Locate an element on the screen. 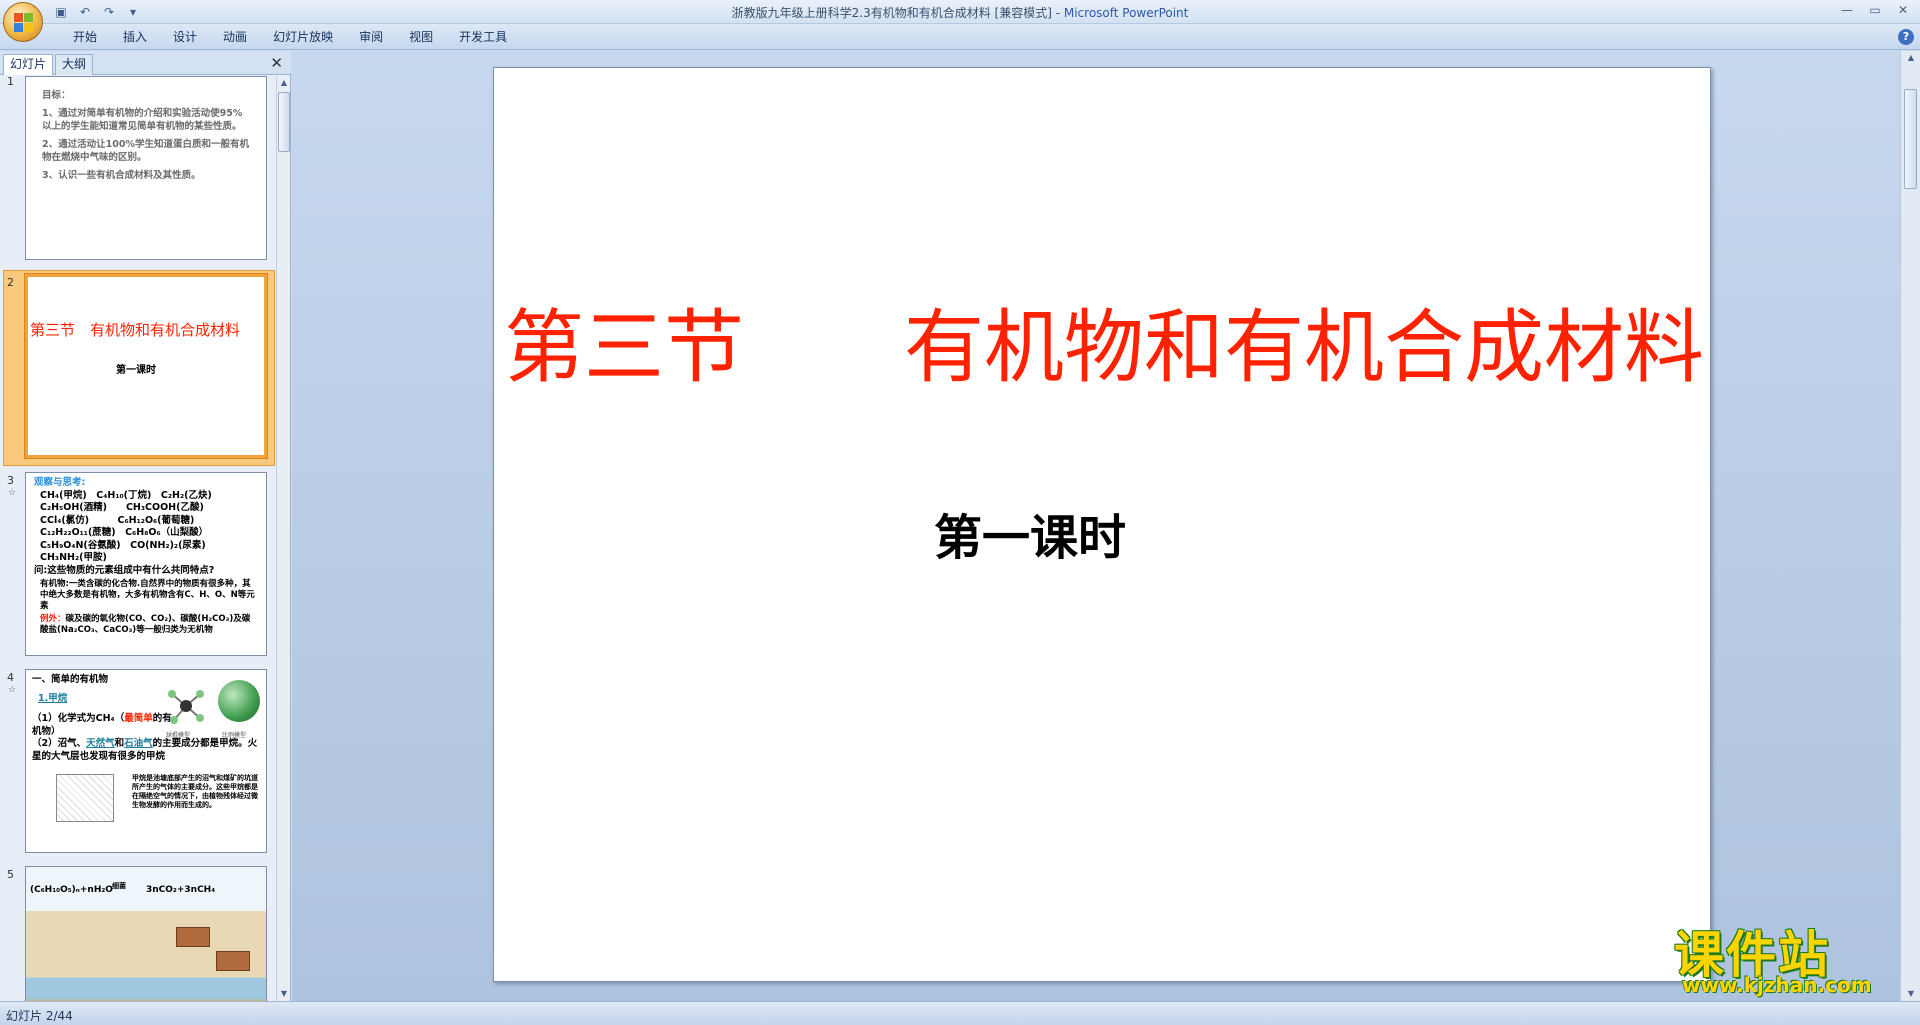 This screenshot has height=1025, width=1920. thumb-text: 和 is located at coordinates (119, 743).